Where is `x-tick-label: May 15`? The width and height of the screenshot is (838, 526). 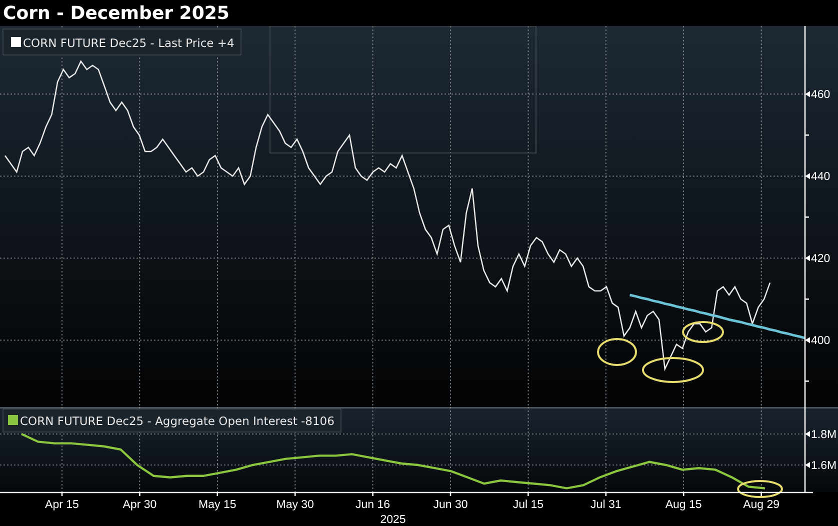 x-tick-label: May 15 is located at coordinates (217, 505).